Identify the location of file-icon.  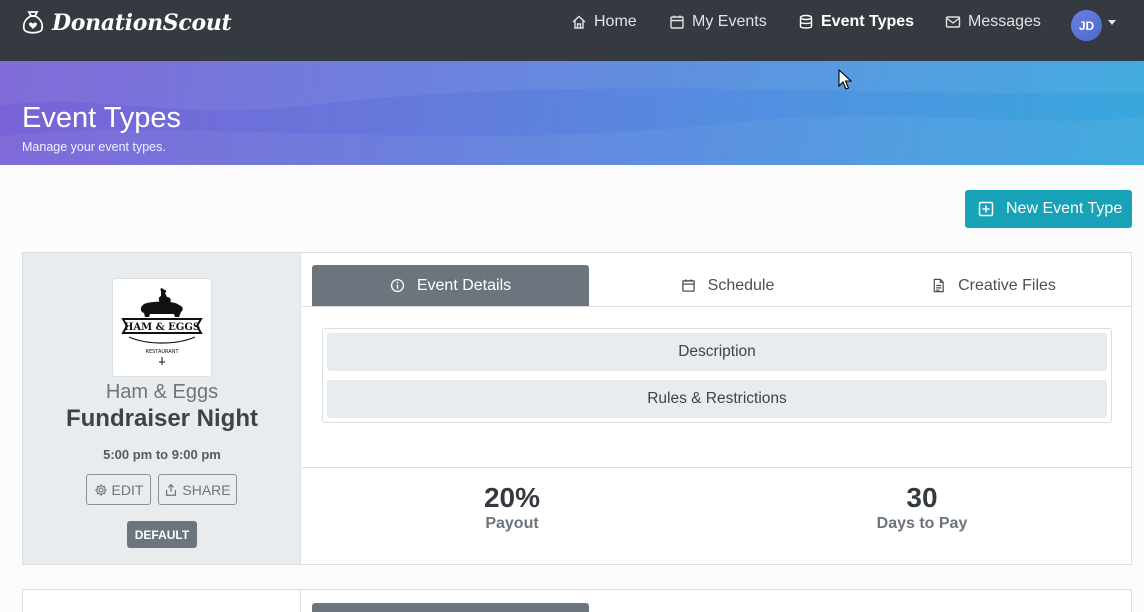
(938, 285).